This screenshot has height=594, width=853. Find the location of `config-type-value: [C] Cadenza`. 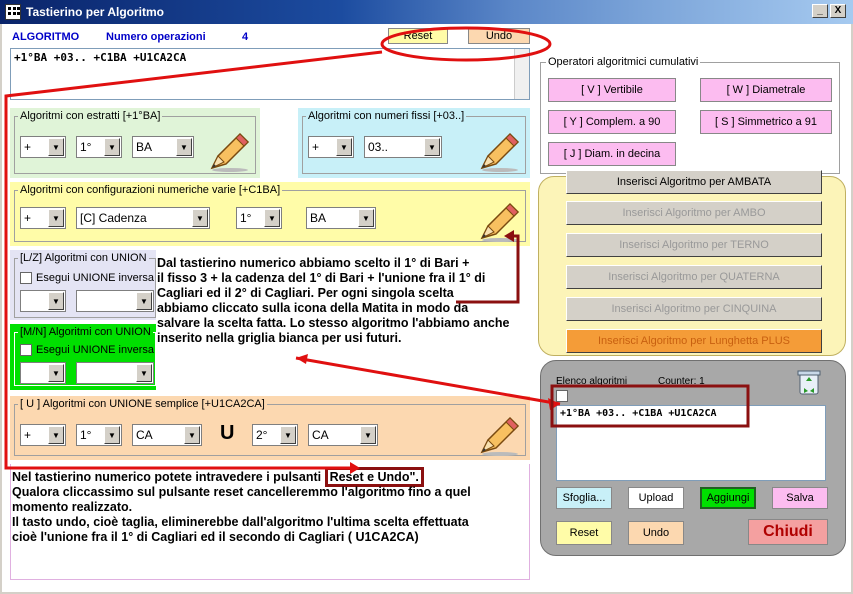

config-type-value: [C] Cadenza is located at coordinates (113, 218).